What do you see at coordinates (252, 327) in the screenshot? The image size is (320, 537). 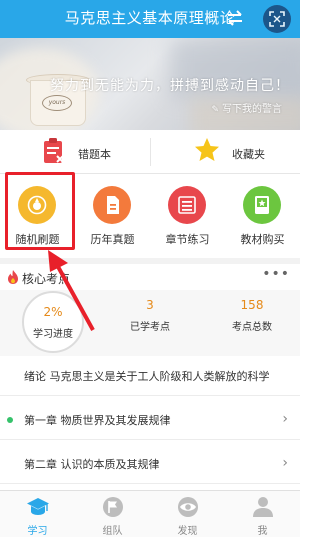 I see `total-points-label: 考点总数` at bounding box center [252, 327].